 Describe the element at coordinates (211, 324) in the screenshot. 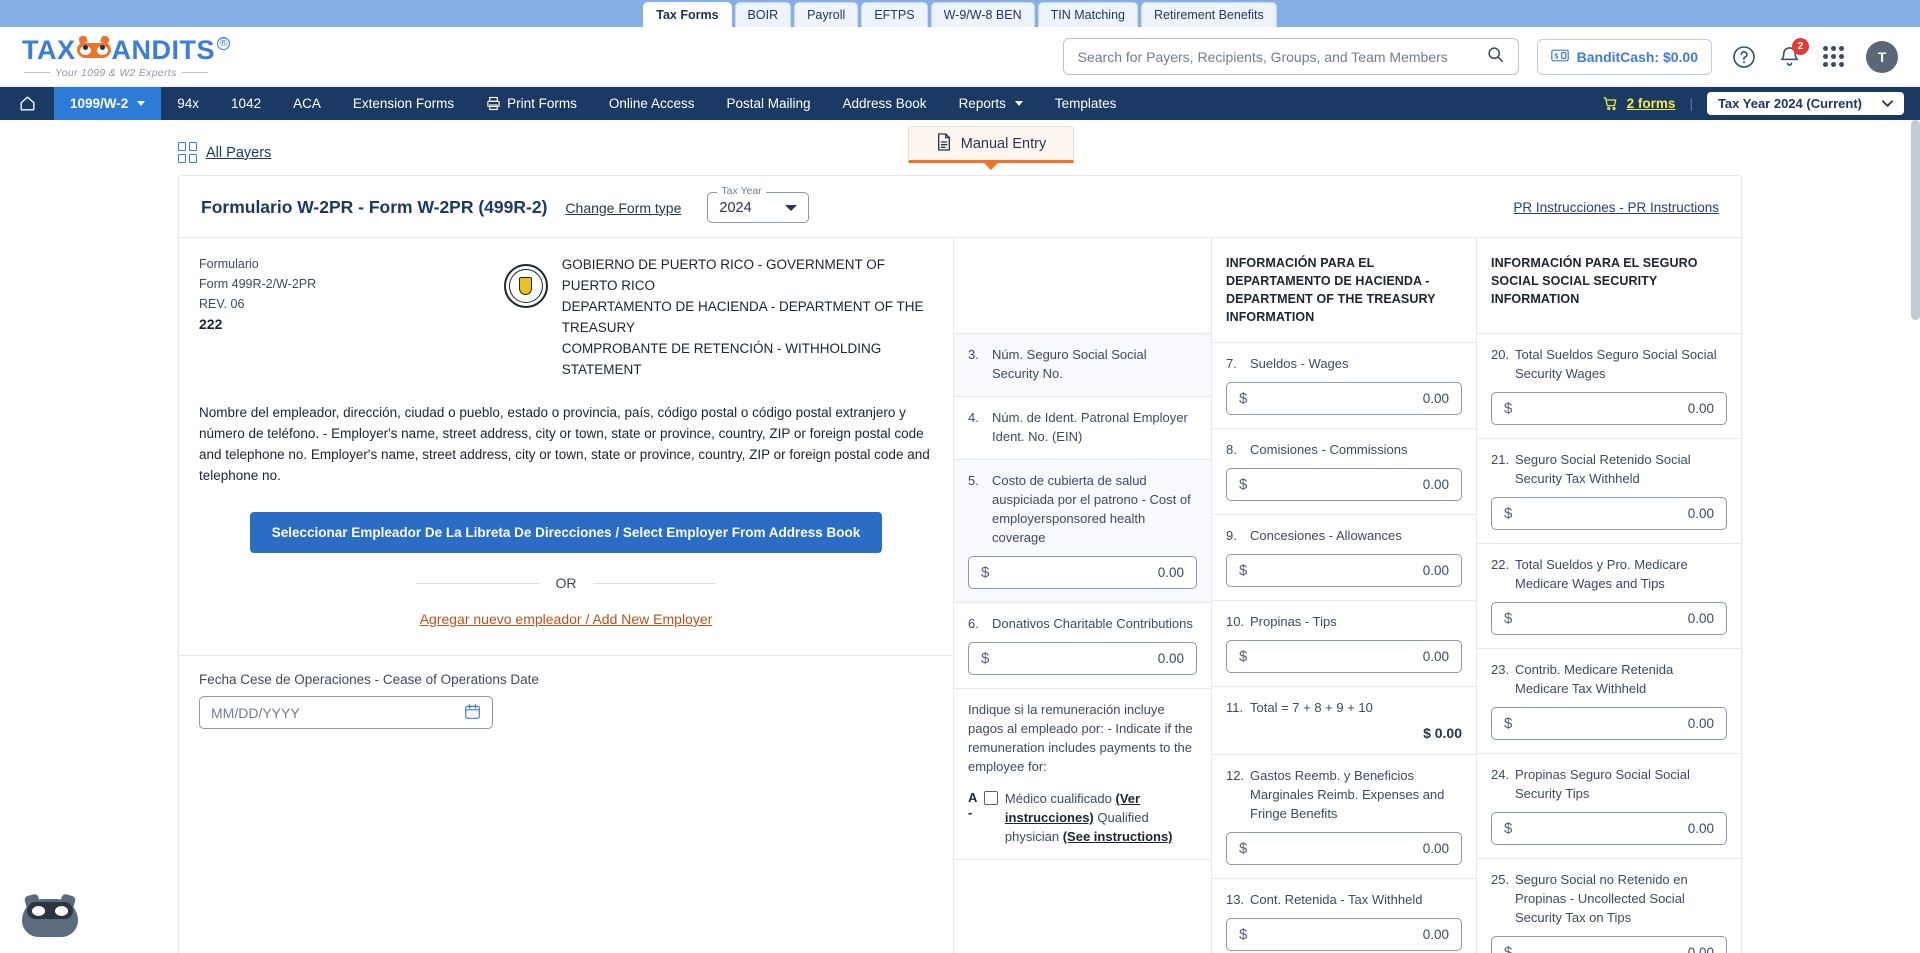

I see `form-meta-line4: 222` at that location.